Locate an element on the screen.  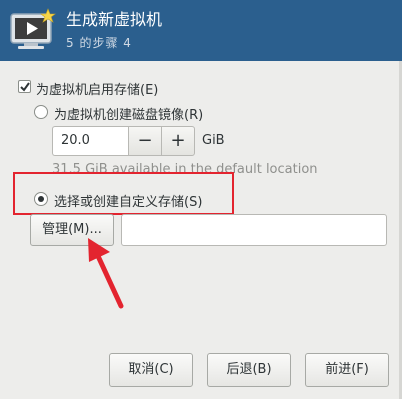
forward-button: 前进(F) is located at coordinates (347, 370).